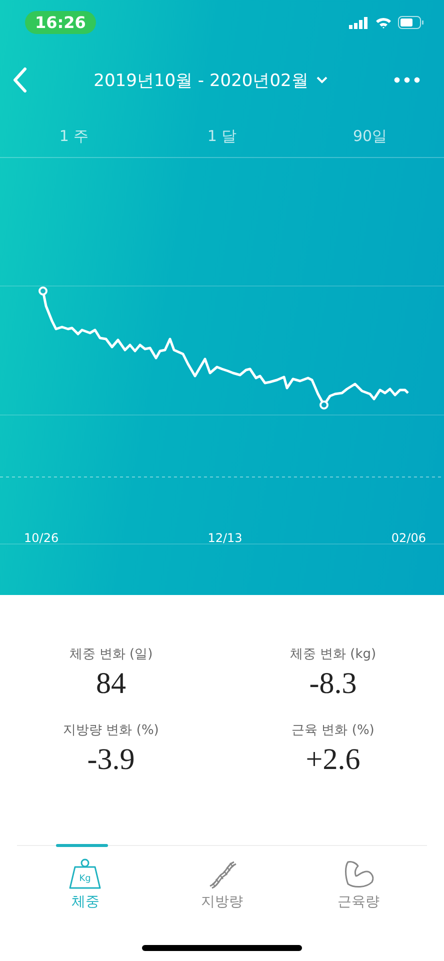 Image resolution: width=444 pixels, height=961 pixels. I want to click on wifi-icon, so click(383, 22).